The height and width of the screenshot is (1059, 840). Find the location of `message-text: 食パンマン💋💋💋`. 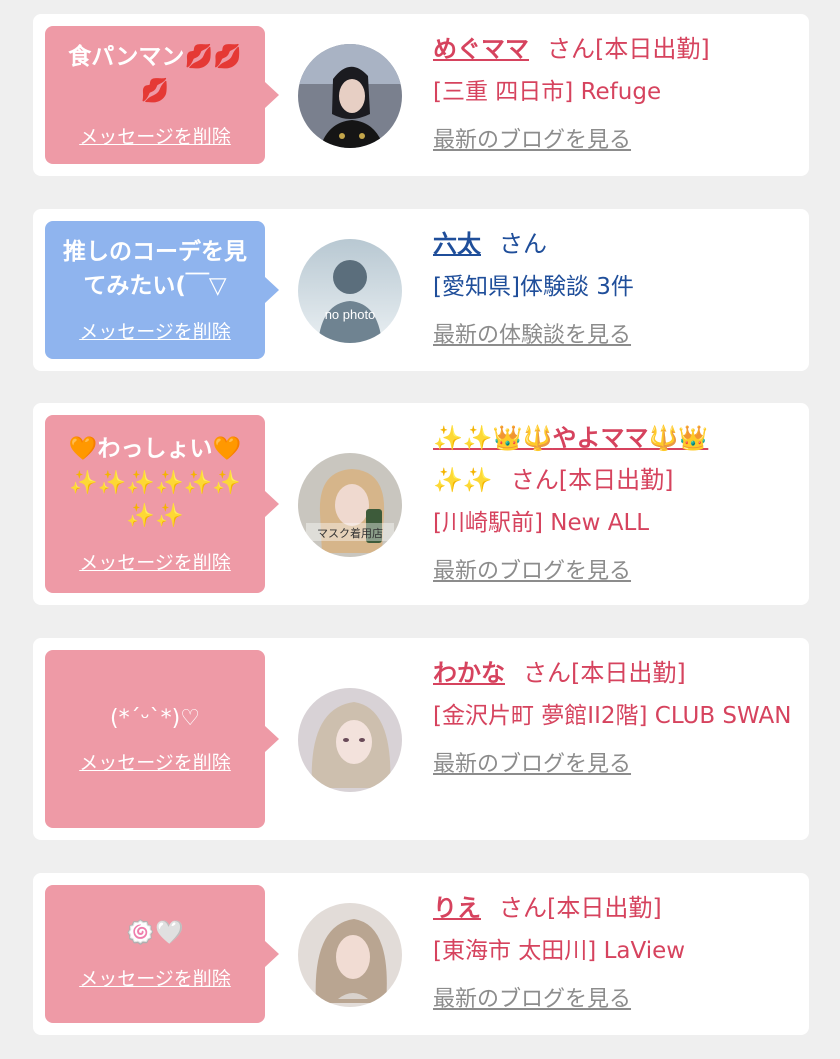

message-text: 食パンマン💋💋💋 is located at coordinates (155, 74).